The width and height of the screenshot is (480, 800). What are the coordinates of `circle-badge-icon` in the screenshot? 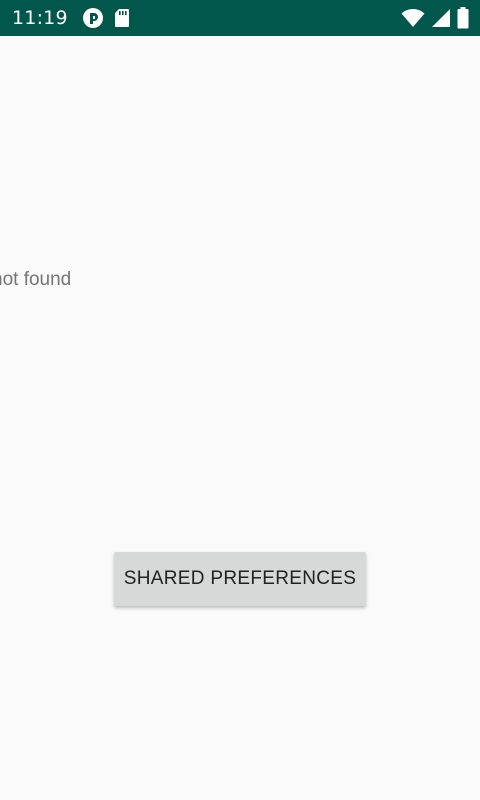 It's located at (93, 18).